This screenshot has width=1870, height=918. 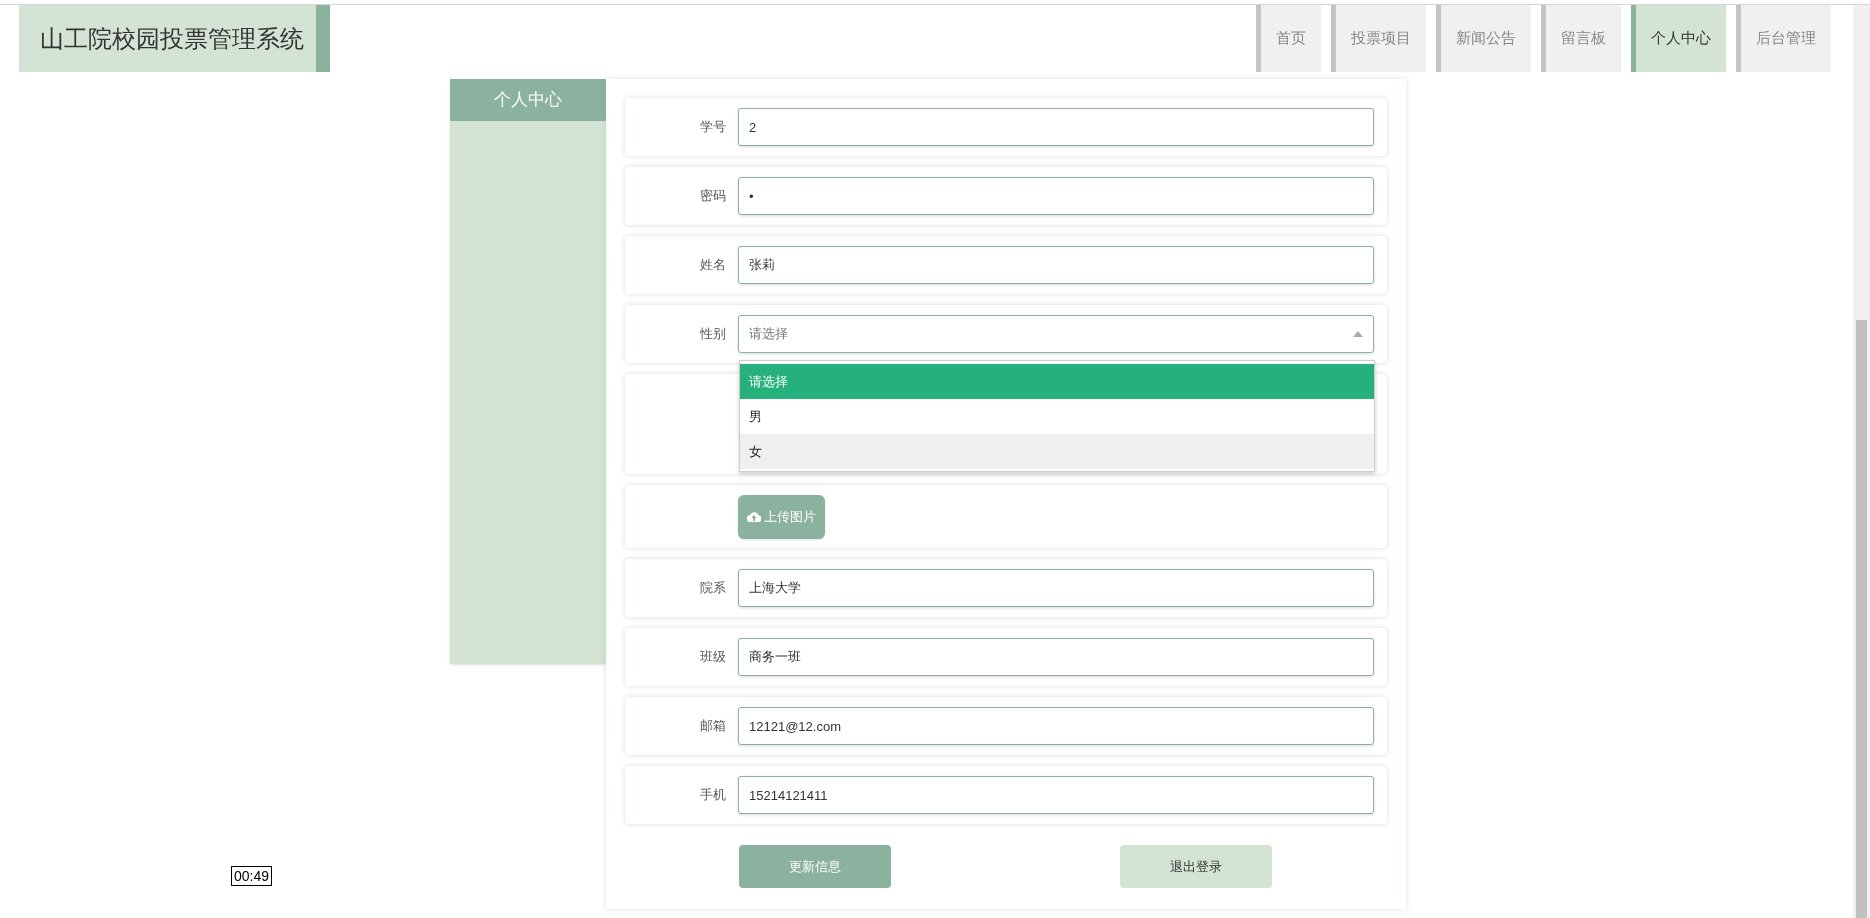 What do you see at coordinates (1056, 657) in the screenshot?
I see `input-field: 商务一班` at bounding box center [1056, 657].